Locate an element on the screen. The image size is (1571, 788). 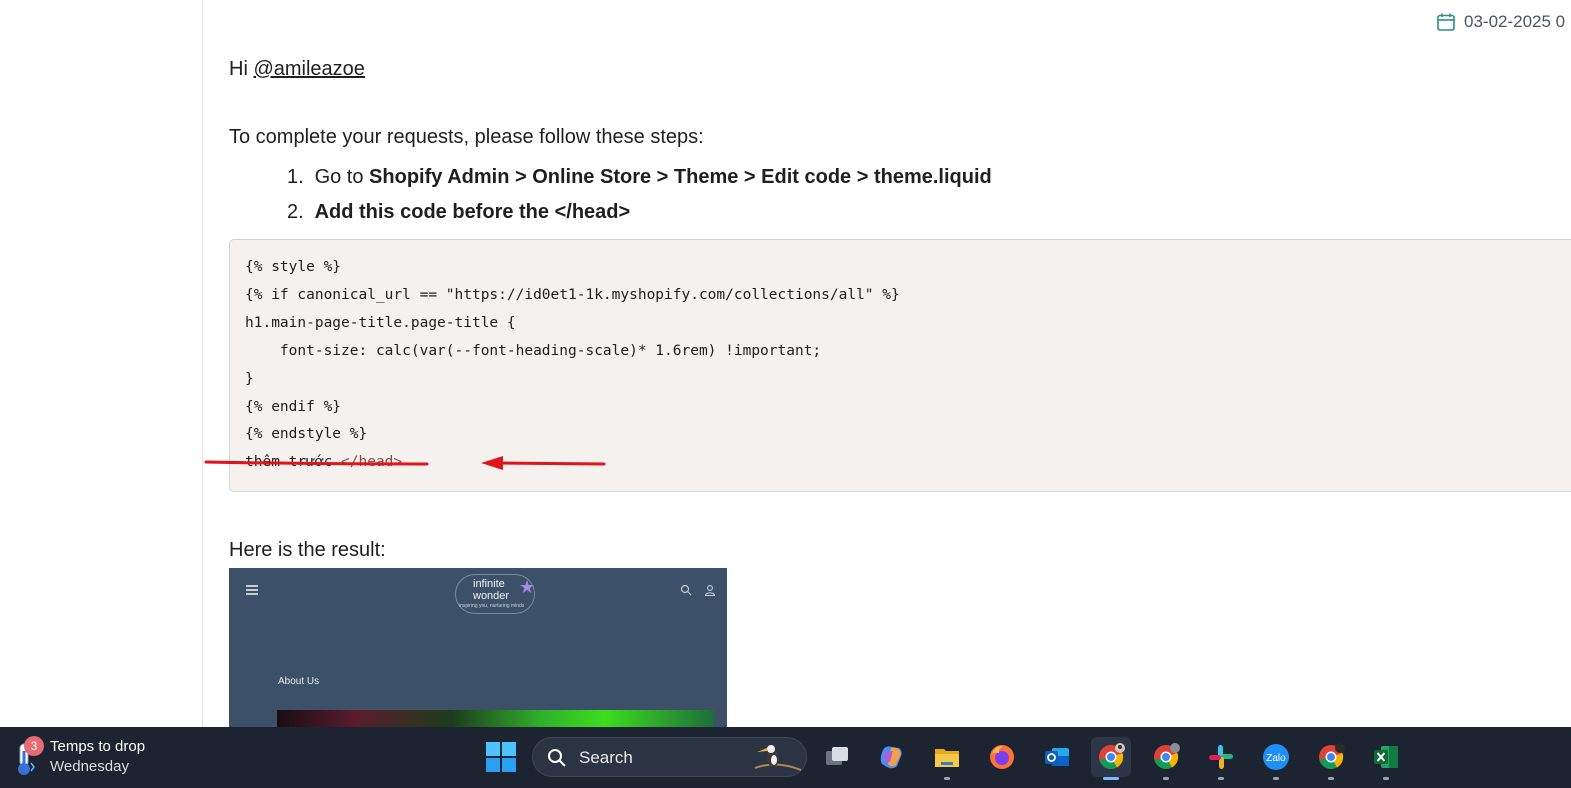
excel-icon is located at coordinates (1386, 757).